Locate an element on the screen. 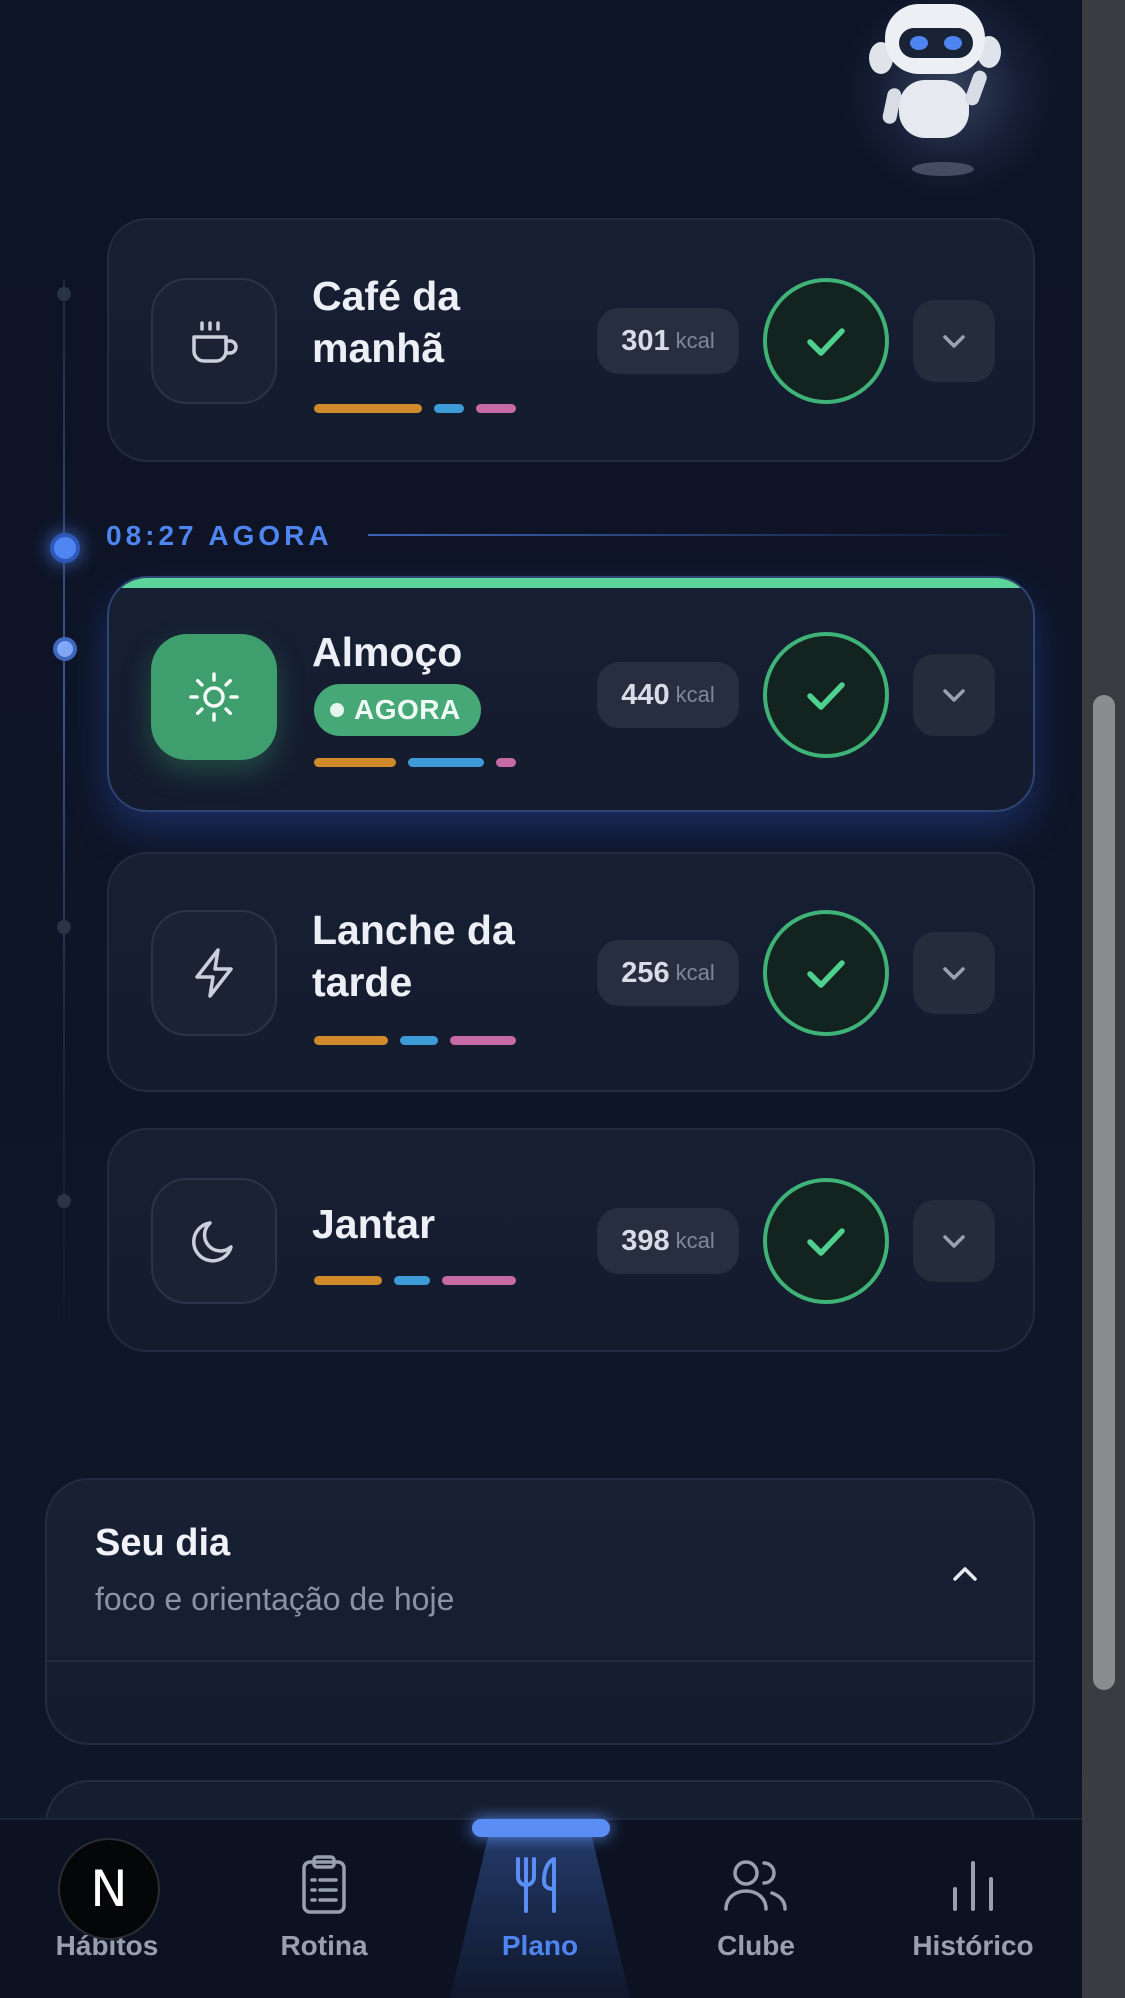  tab-historico: Histórico is located at coordinates (973, 1920).